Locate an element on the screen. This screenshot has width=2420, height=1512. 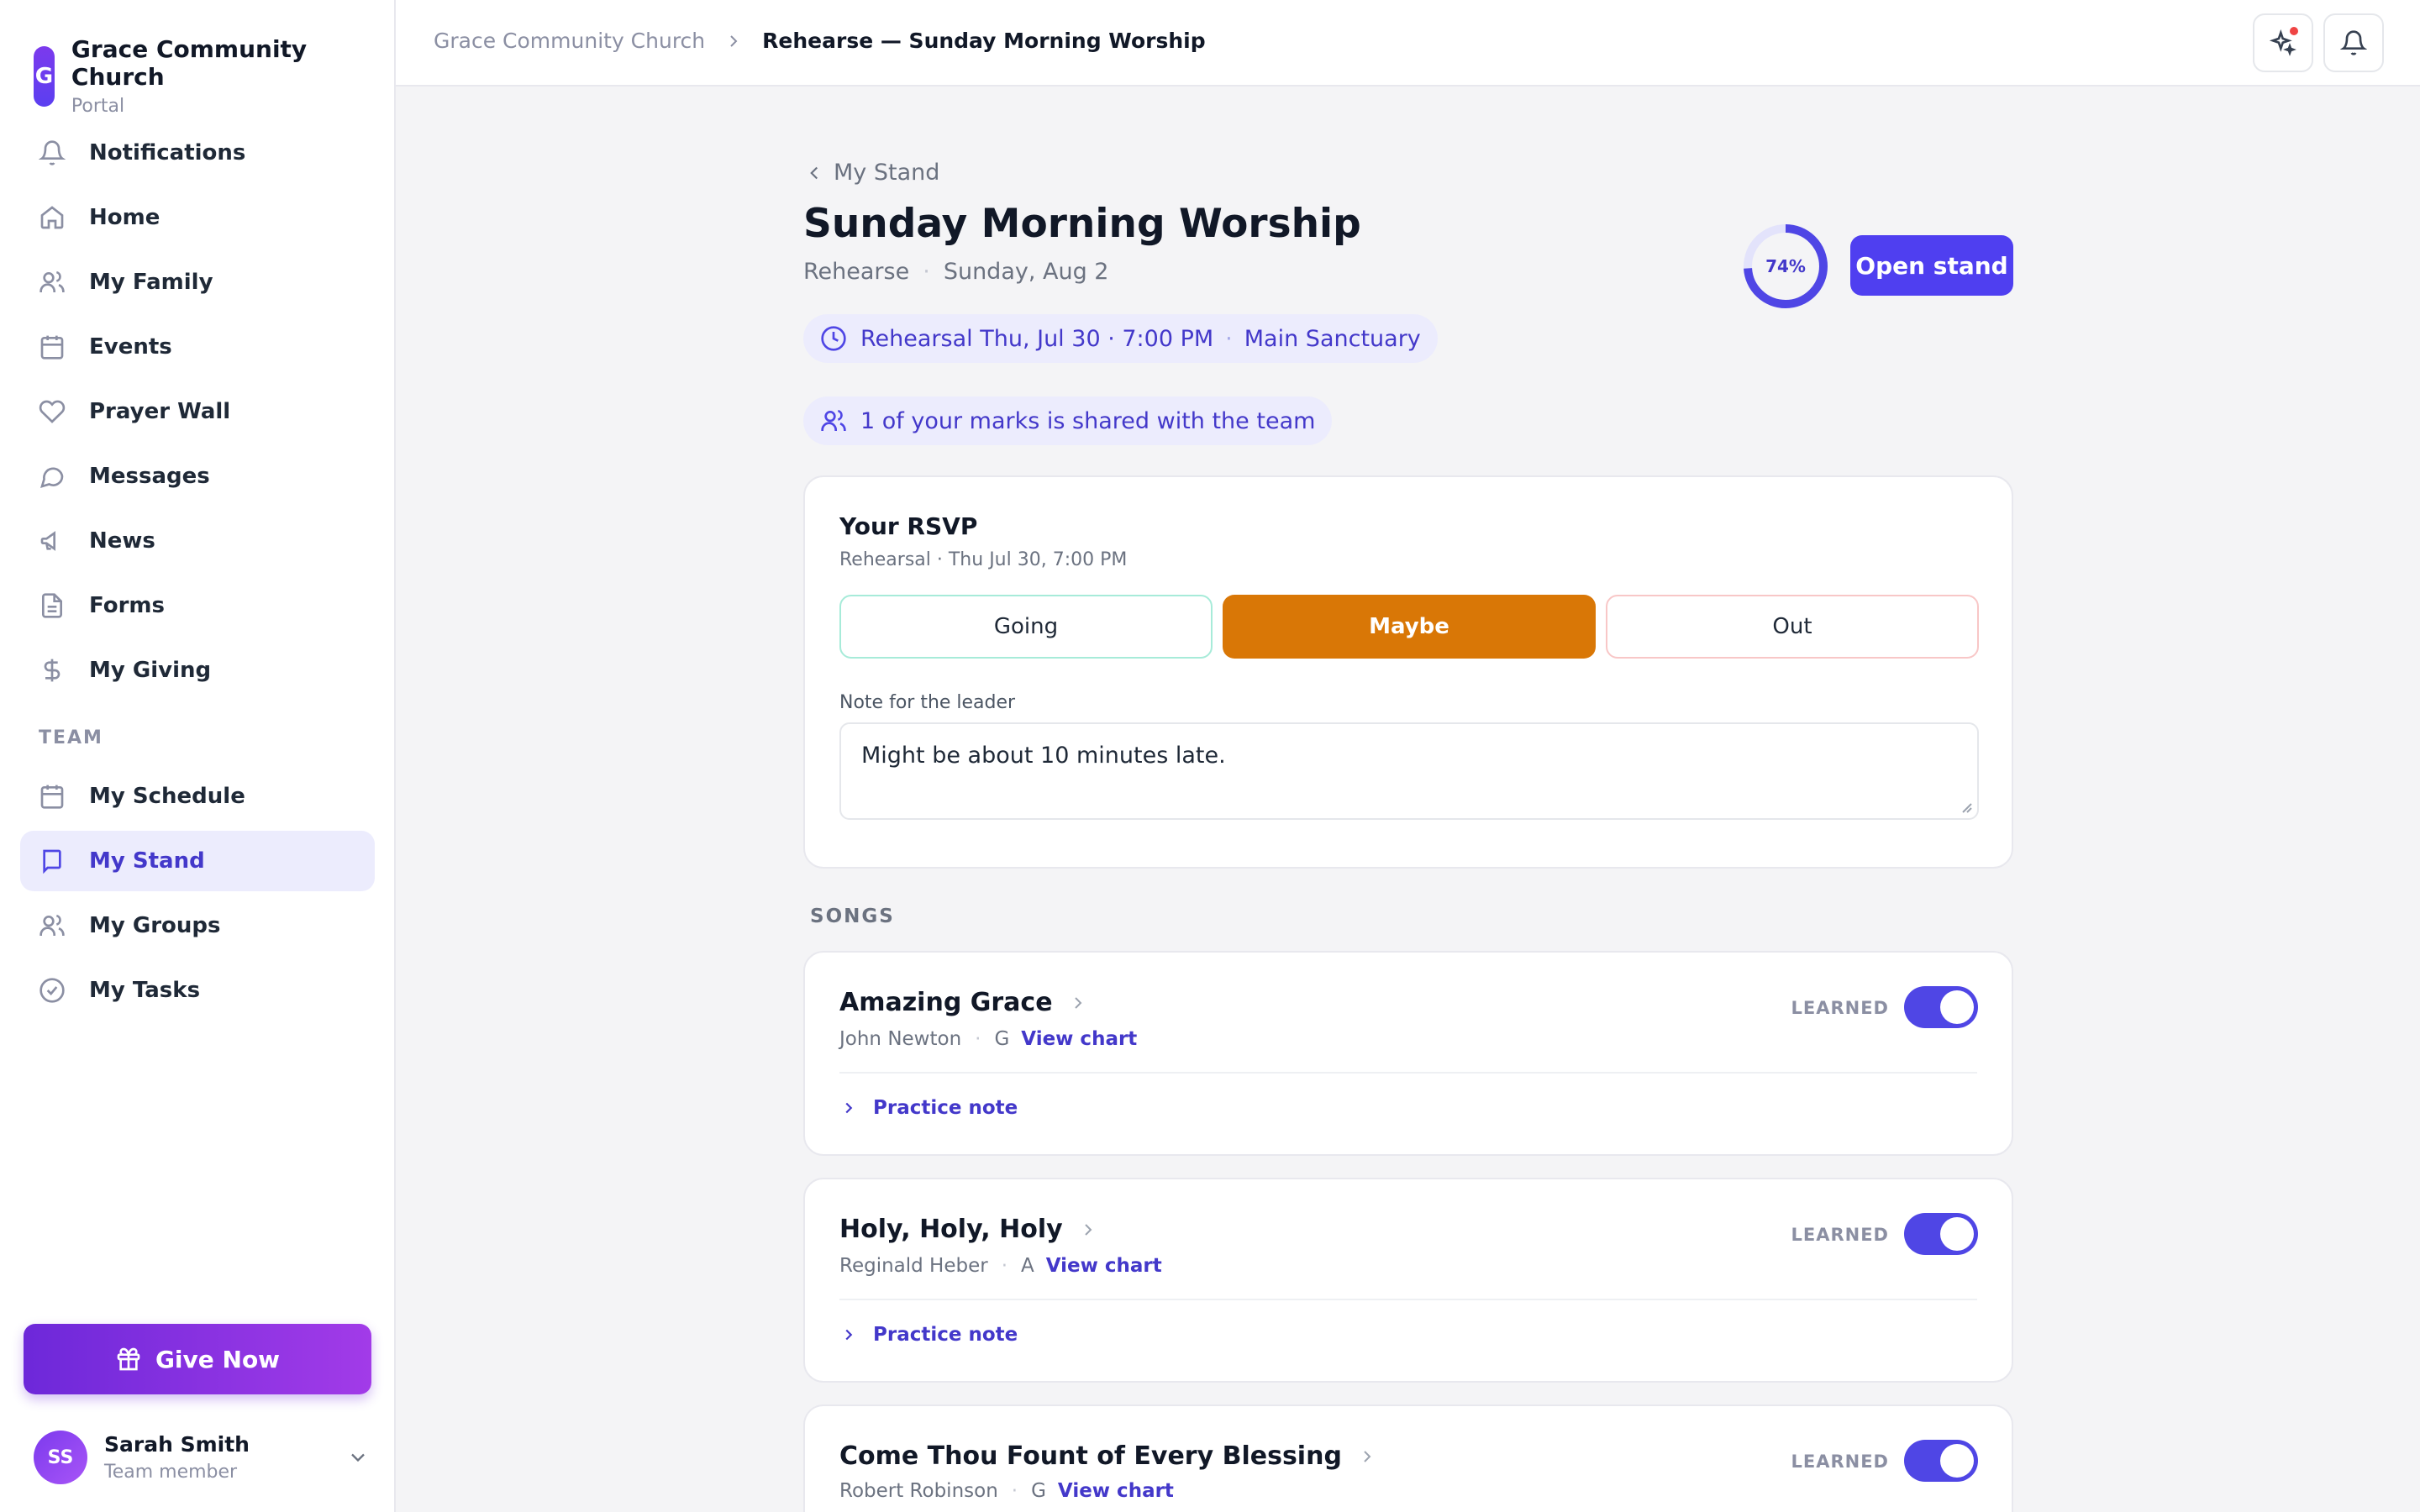
song-meta: Reginald Heber · A View chart is located at coordinates (1000, 1266).